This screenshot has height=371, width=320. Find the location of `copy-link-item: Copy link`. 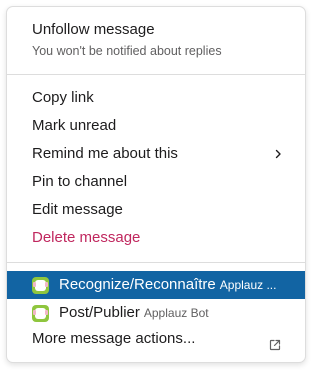

copy-link-item: Copy link is located at coordinates (156, 98).